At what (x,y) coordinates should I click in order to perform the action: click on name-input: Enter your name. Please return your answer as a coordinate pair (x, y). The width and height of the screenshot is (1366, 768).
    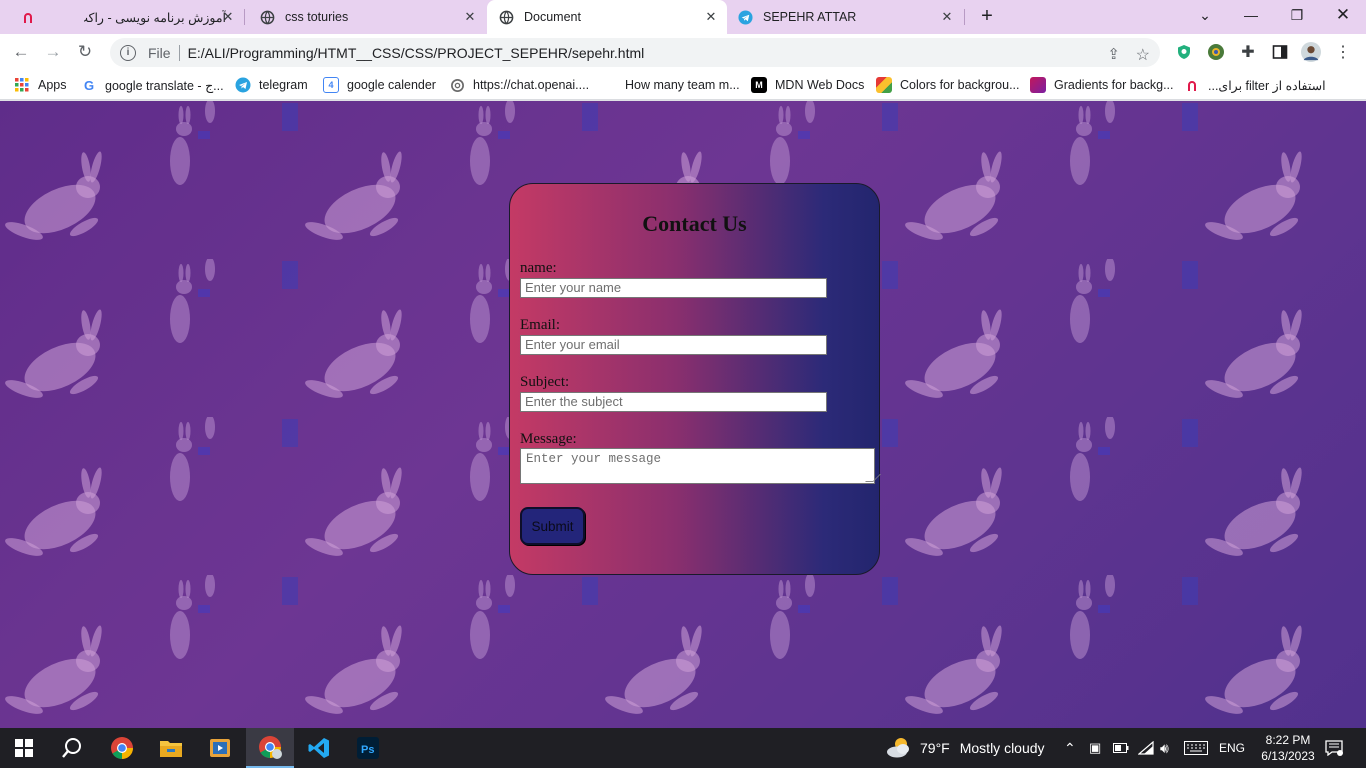
    Looking at the image, I should click on (673, 288).